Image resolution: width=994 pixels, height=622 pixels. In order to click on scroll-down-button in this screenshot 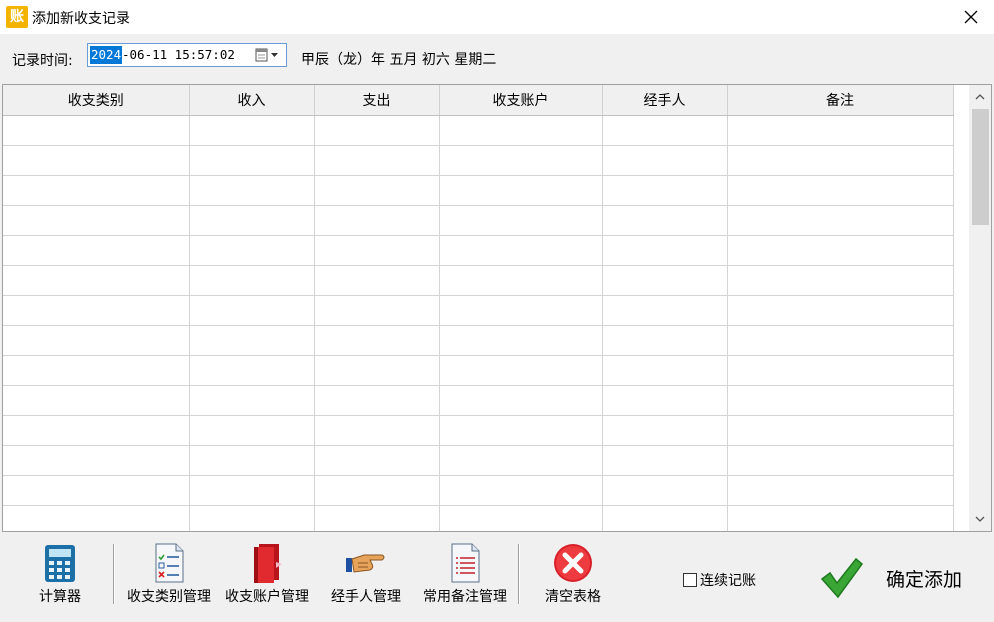, I will do `click(980, 519)`.